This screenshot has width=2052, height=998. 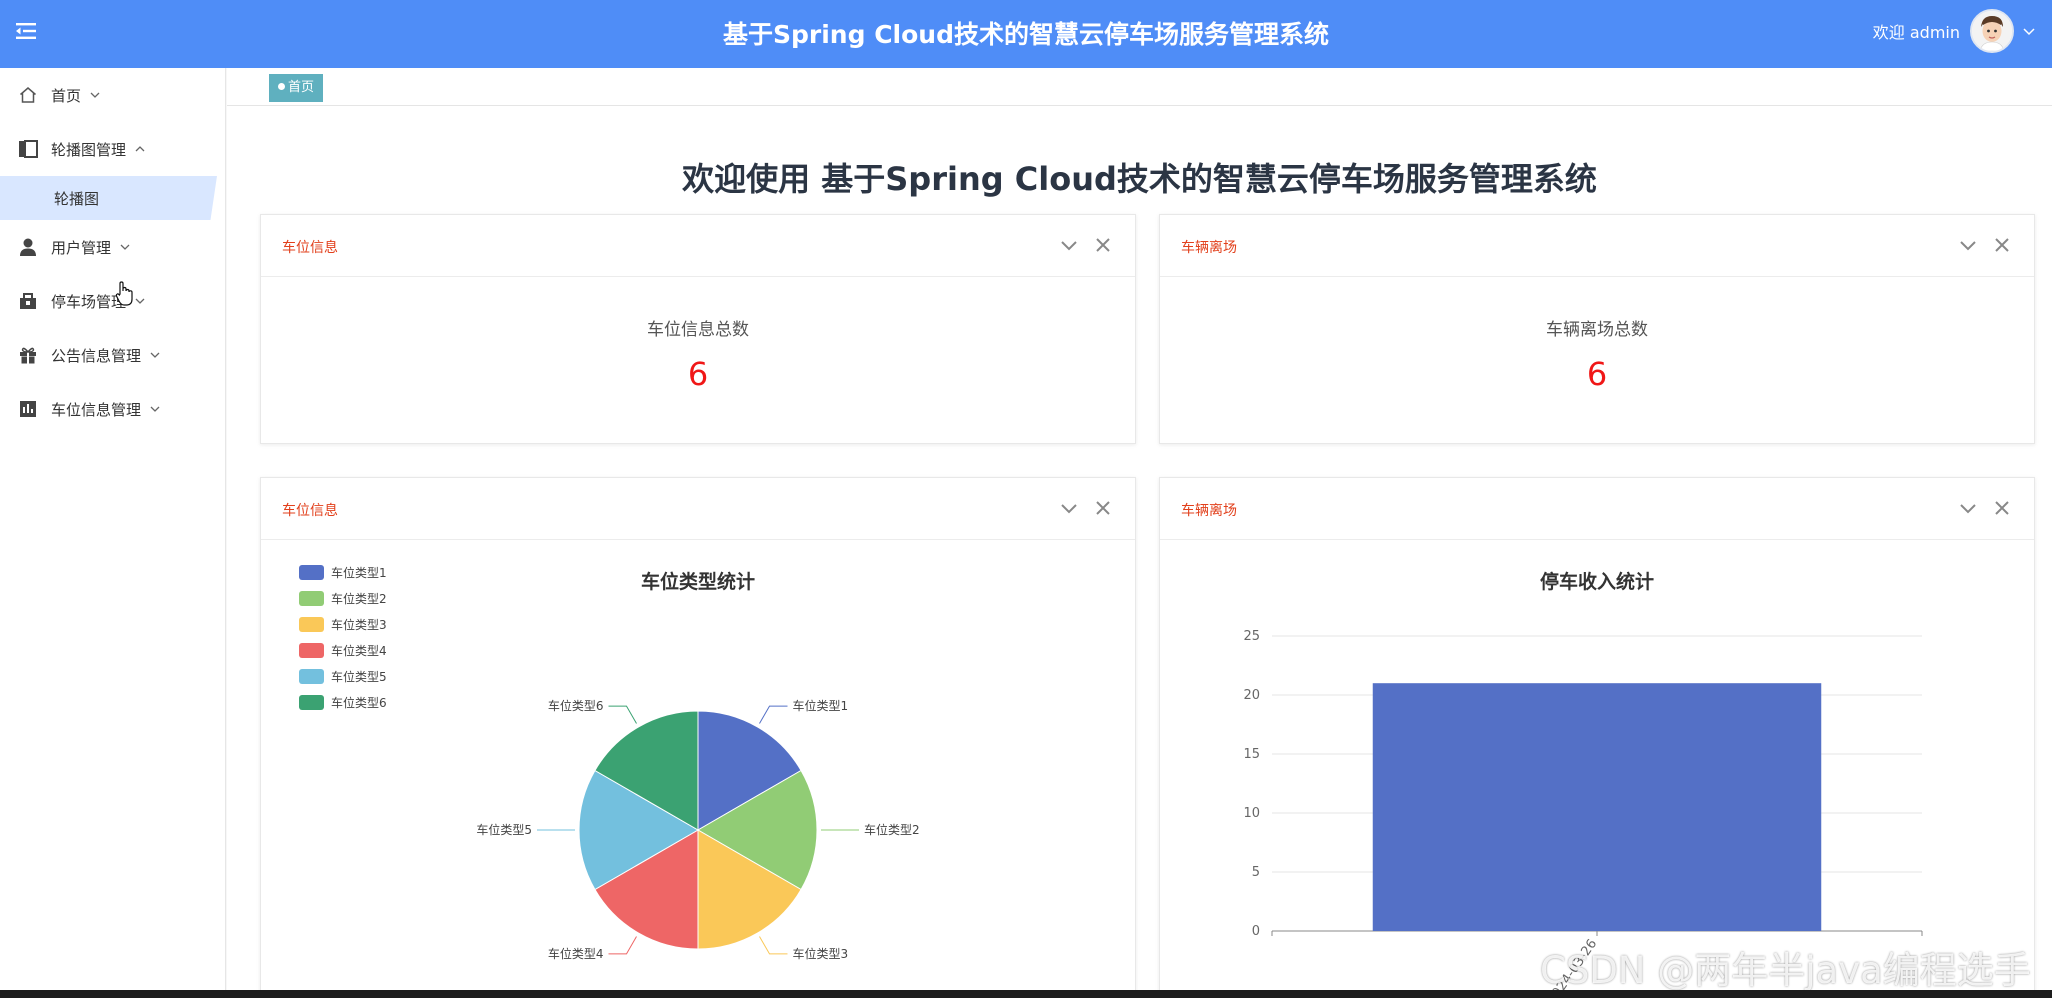 I want to click on chart-title: 车位类型统计, so click(x=698, y=581).